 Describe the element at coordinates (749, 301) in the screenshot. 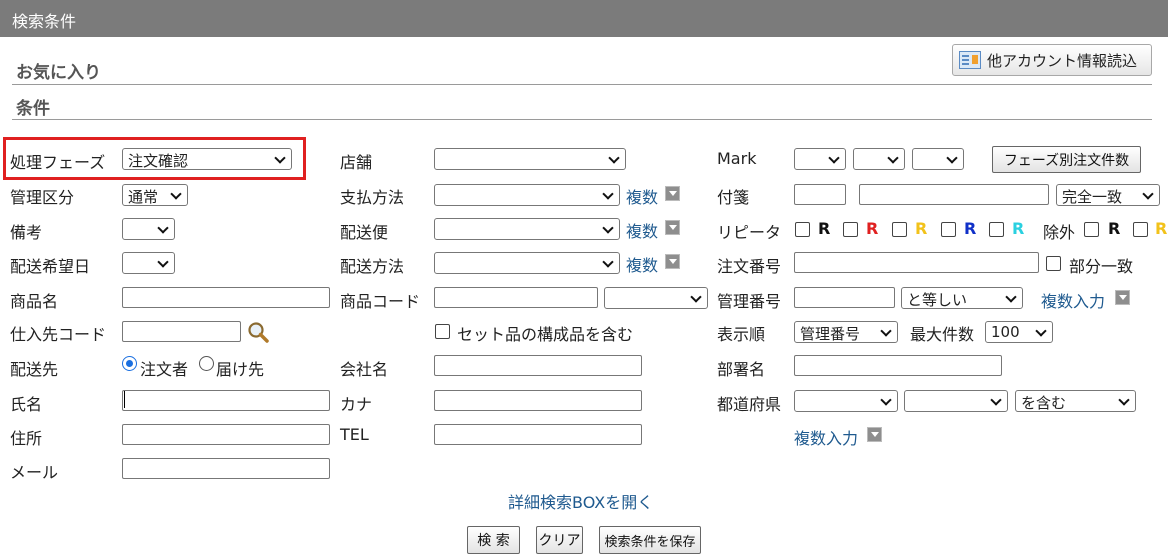

I see `mgmt-no-label: 管理番号` at that location.